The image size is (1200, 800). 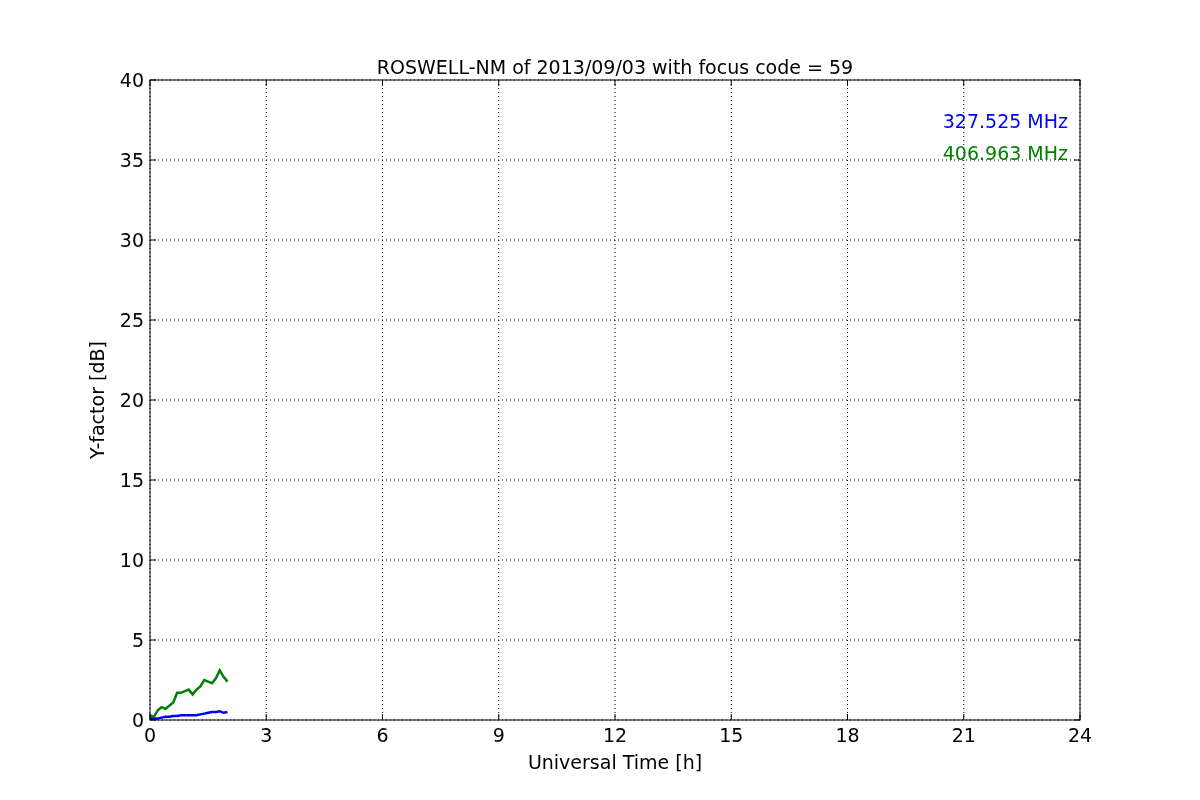 I want to click on y-tick-label: 25, so click(x=131, y=320).